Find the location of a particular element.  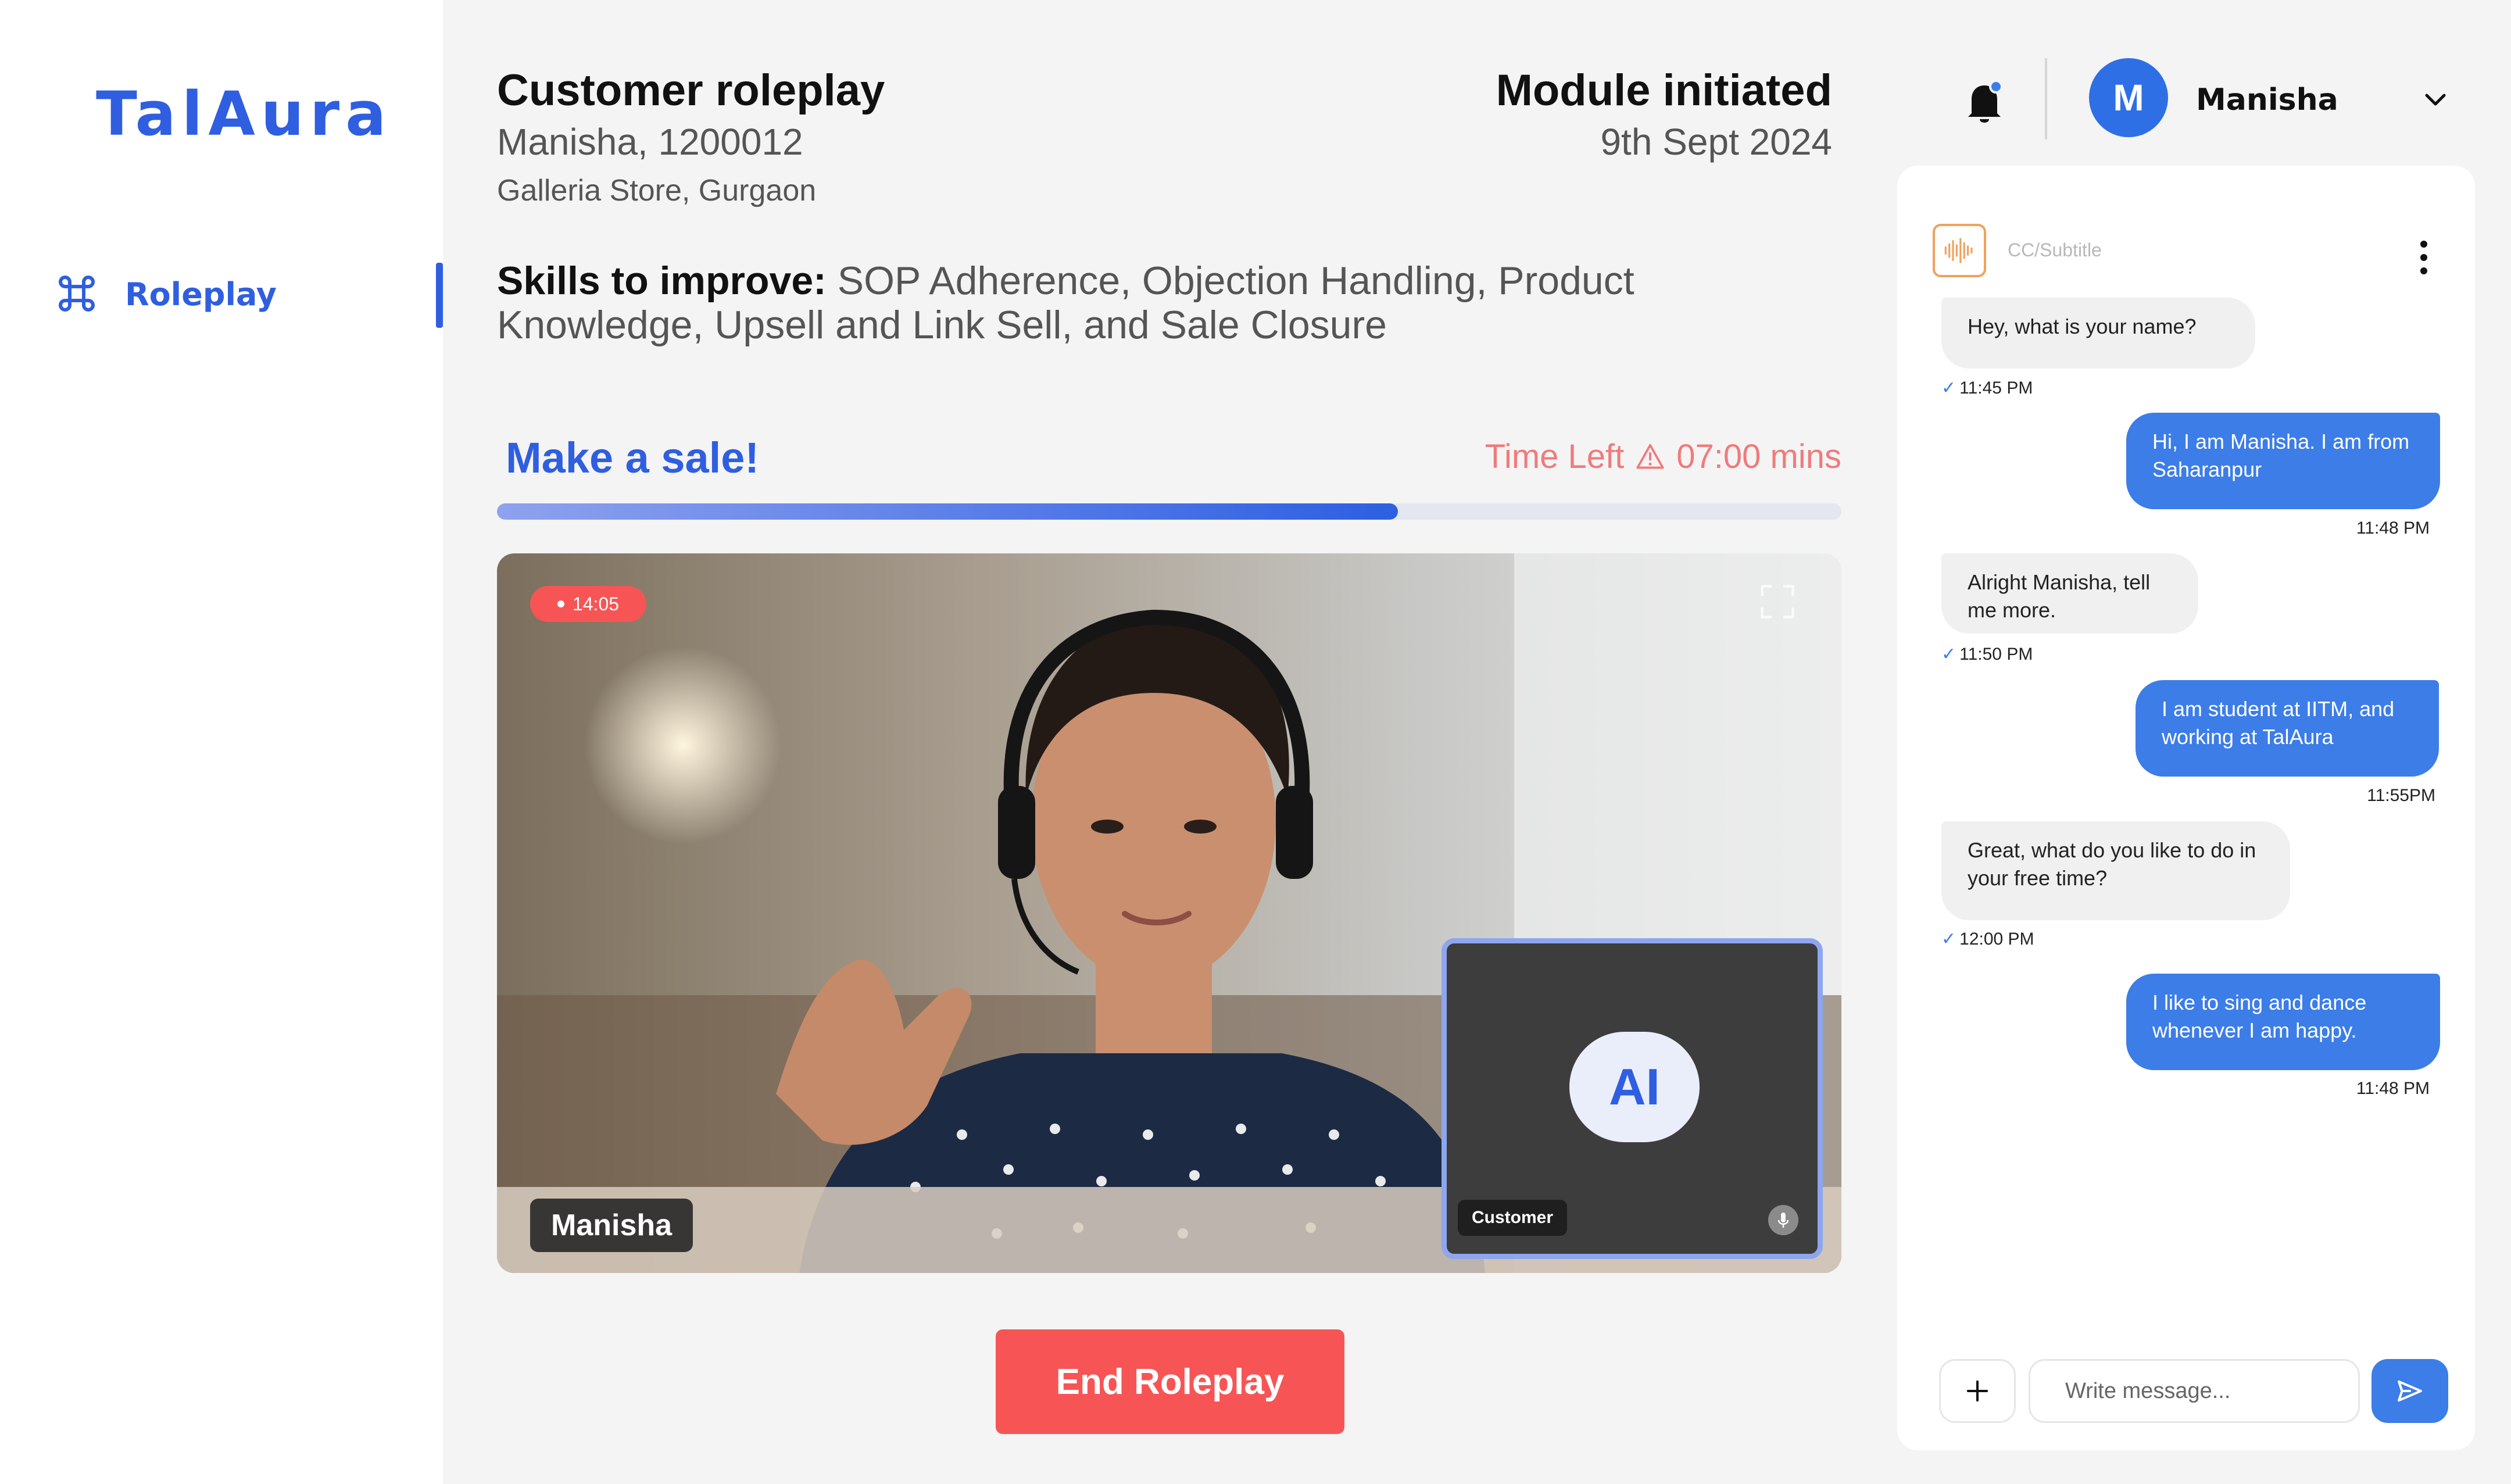

add-attachment-button is located at coordinates (1977, 1391).